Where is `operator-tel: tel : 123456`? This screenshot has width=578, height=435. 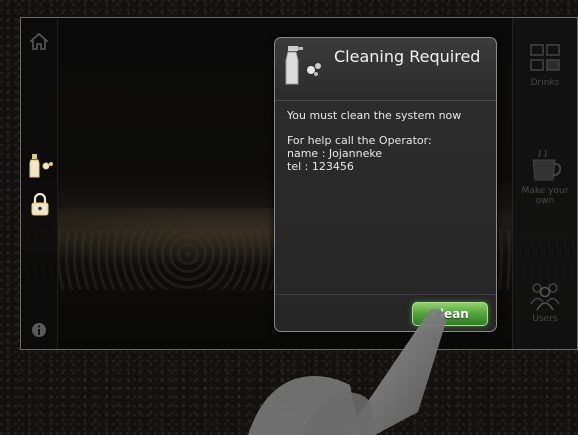 operator-tel: tel : 123456 is located at coordinates (320, 166).